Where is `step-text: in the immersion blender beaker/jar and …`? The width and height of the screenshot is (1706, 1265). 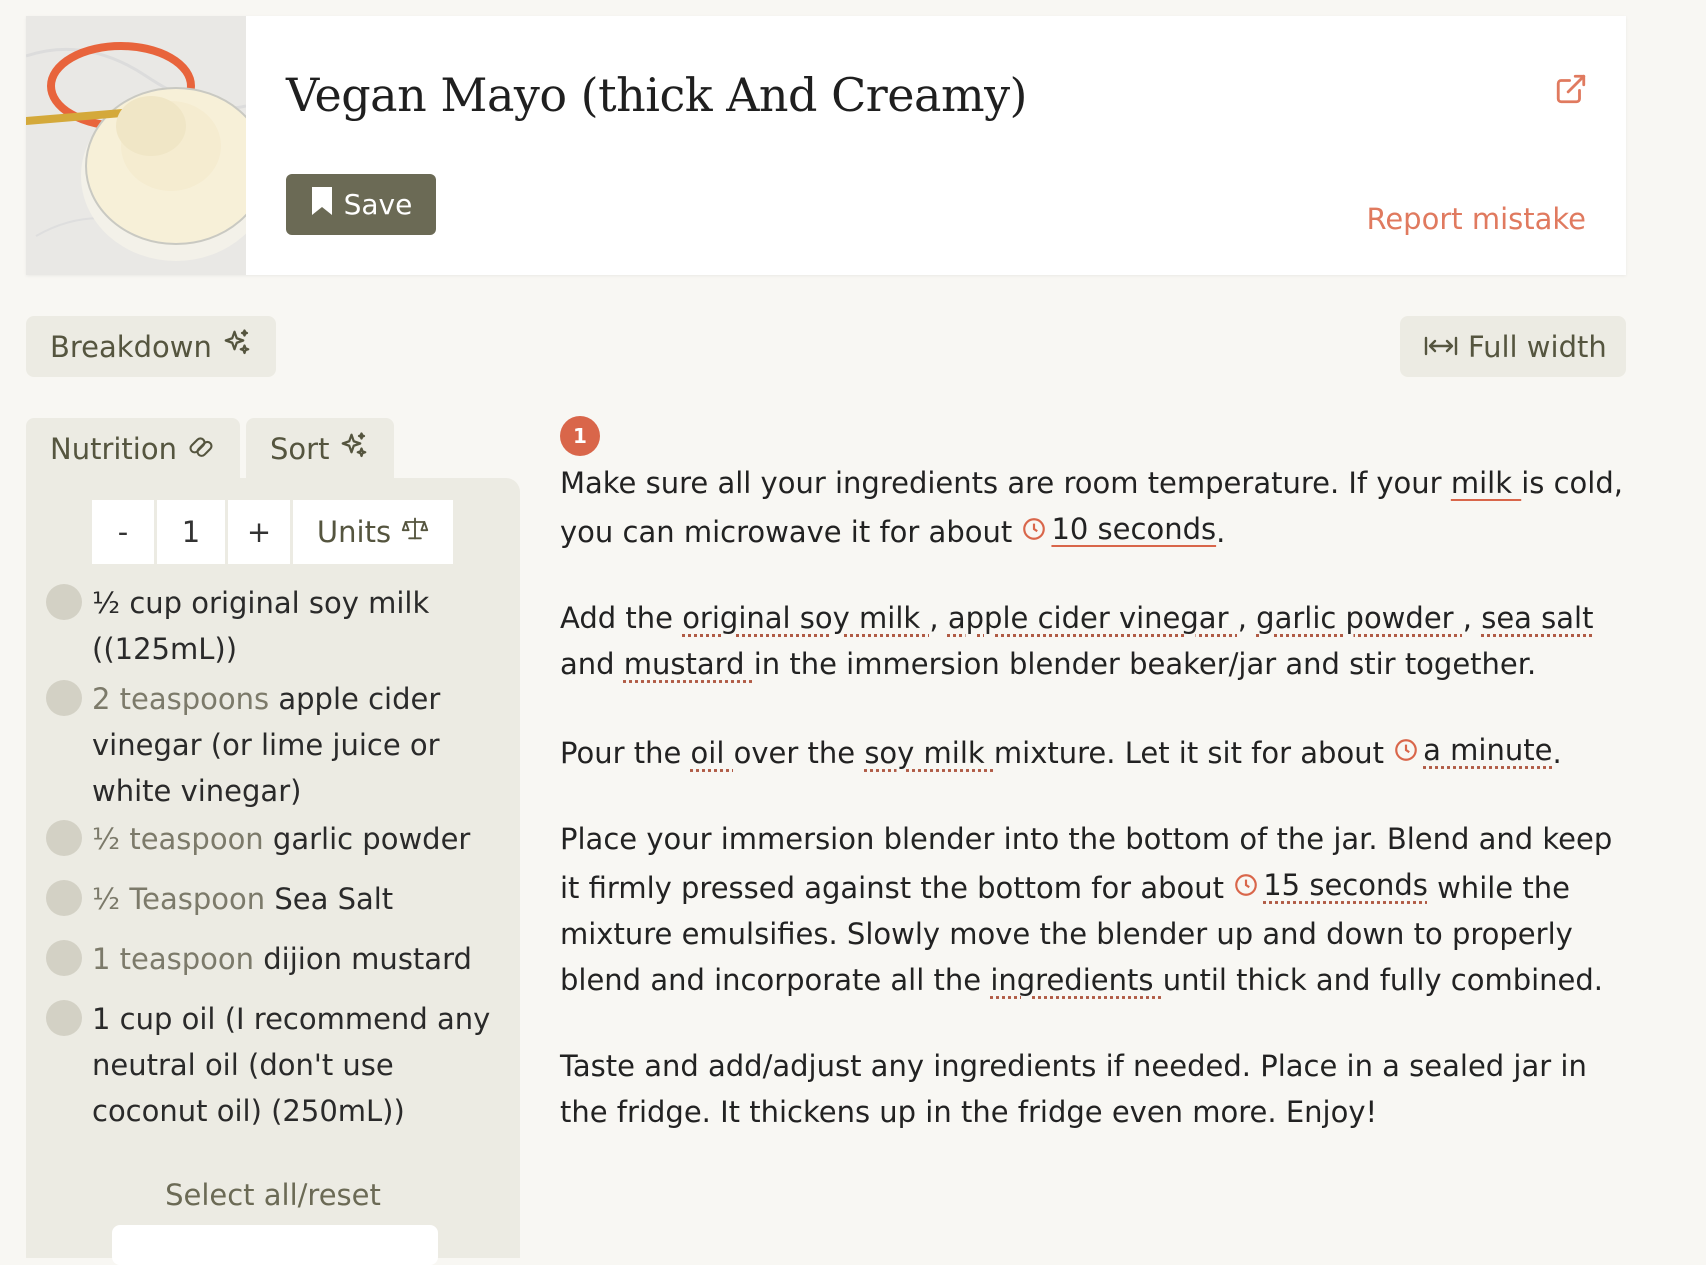 step-text: in the immersion blender beaker/jar and … is located at coordinates (1145, 664).